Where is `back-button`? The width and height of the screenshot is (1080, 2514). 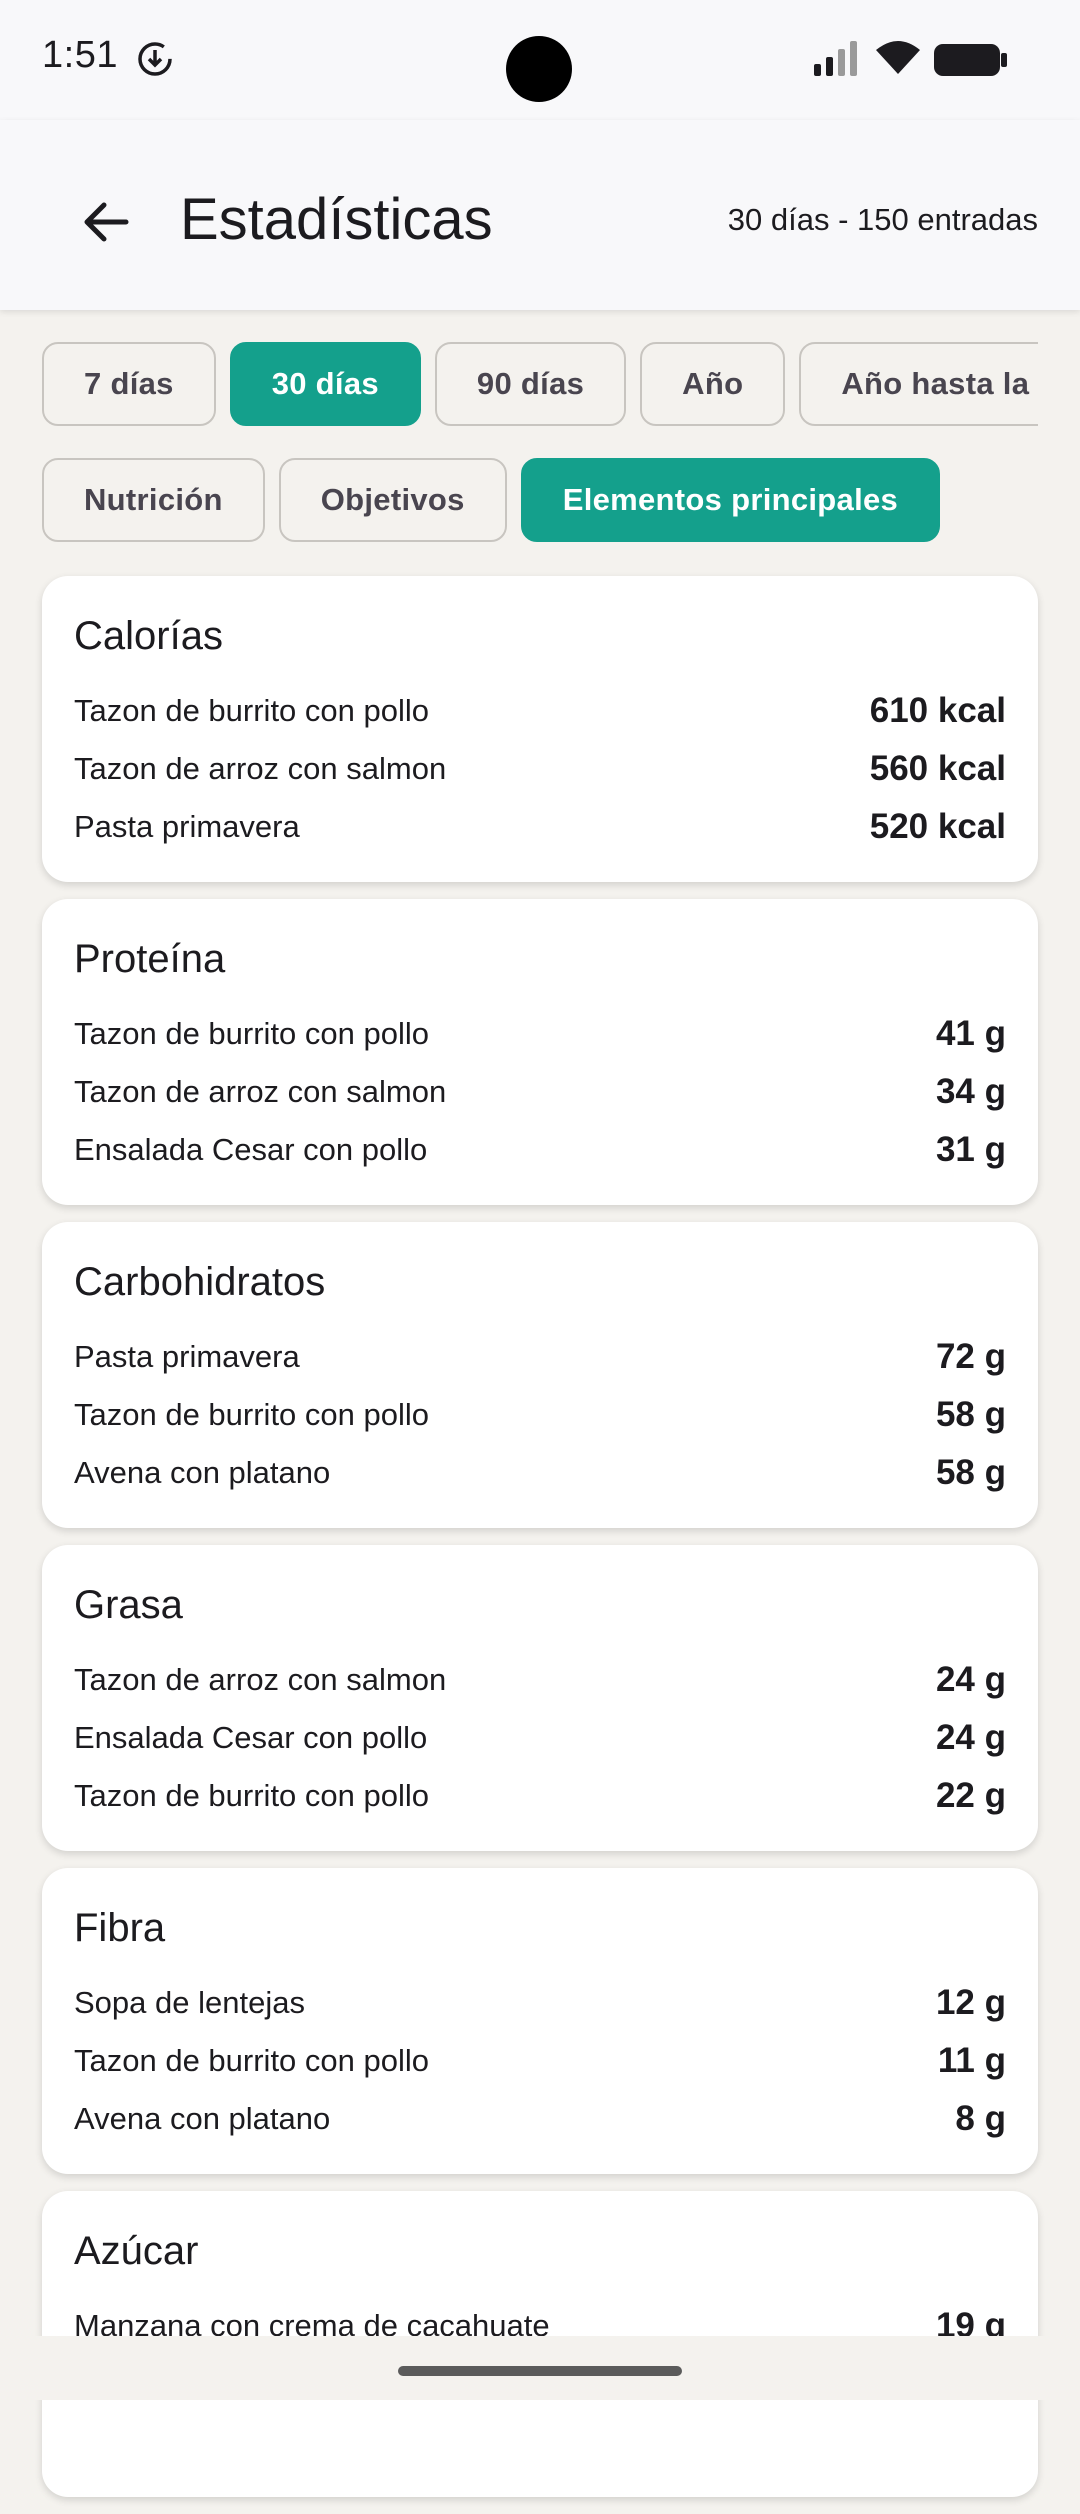 back-button is located at coordinates (106, 222).